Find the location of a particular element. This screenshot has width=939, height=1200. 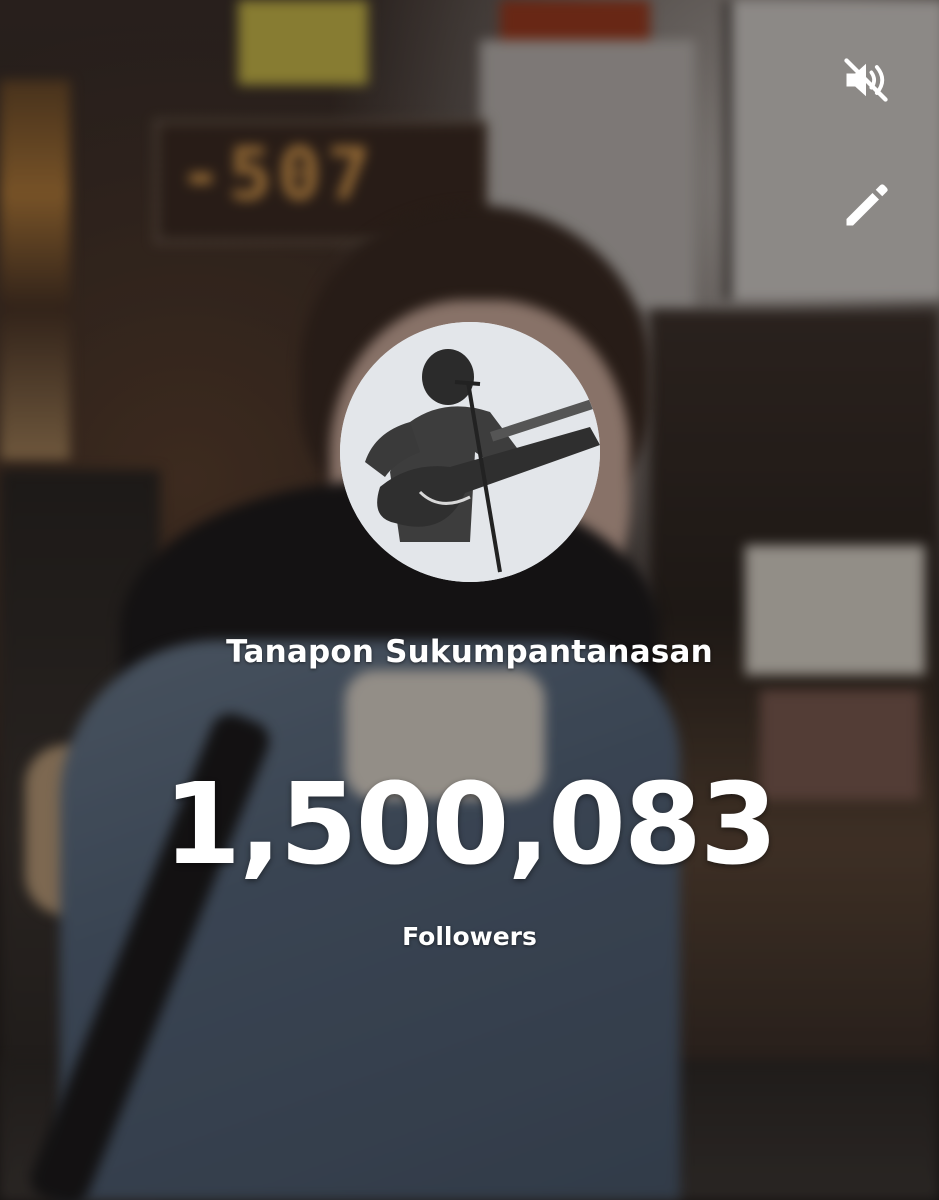

follower-count: 1,500,083 is located at coordinates (470, 825).